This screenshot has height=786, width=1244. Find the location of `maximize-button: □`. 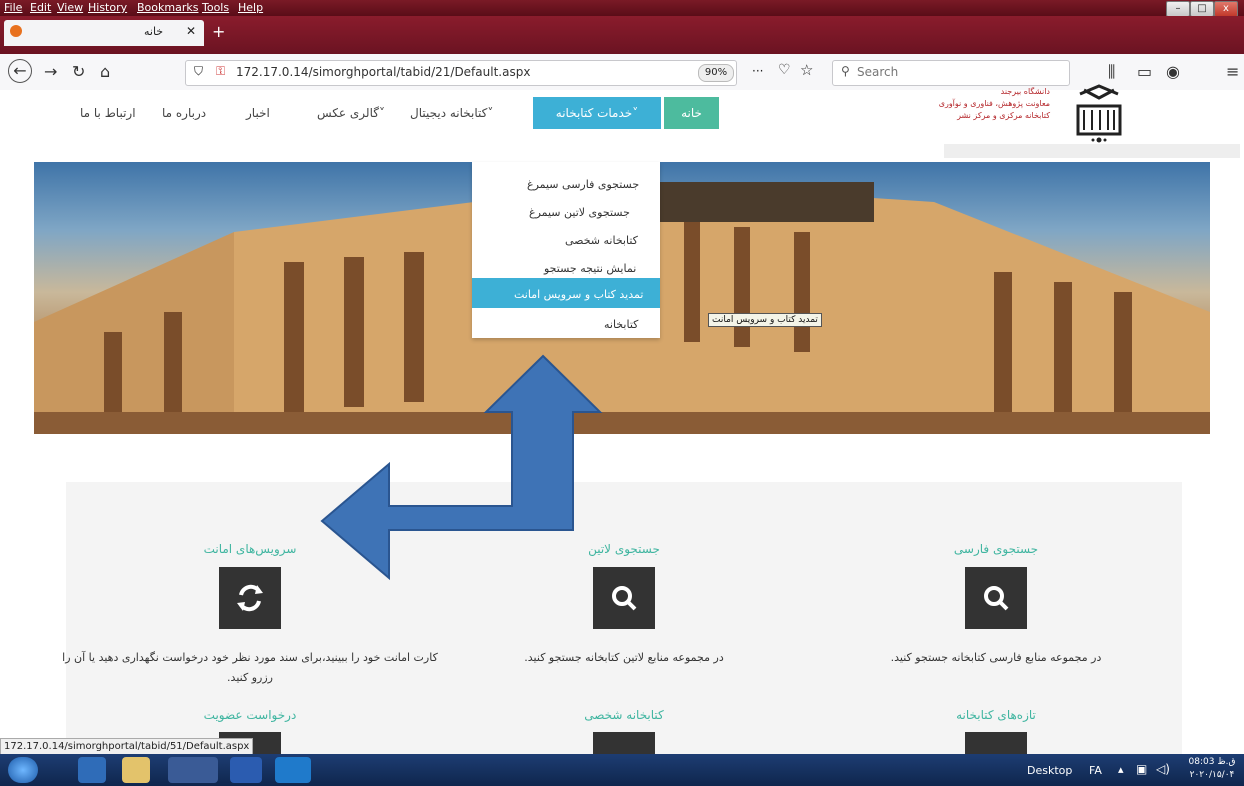

maximize-button: □ is located at coordinates (1202, 9).